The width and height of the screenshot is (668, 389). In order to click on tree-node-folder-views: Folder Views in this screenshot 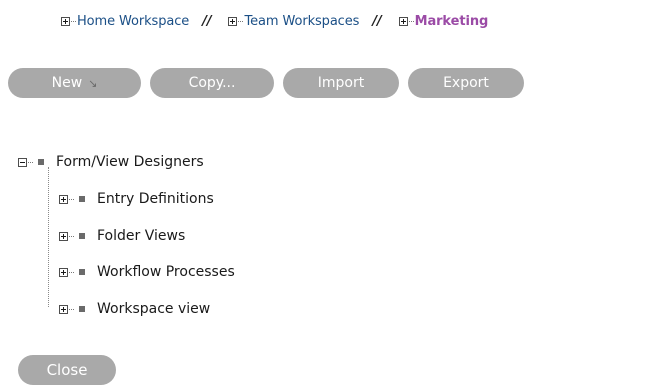, I will do `click(122, 236)`.